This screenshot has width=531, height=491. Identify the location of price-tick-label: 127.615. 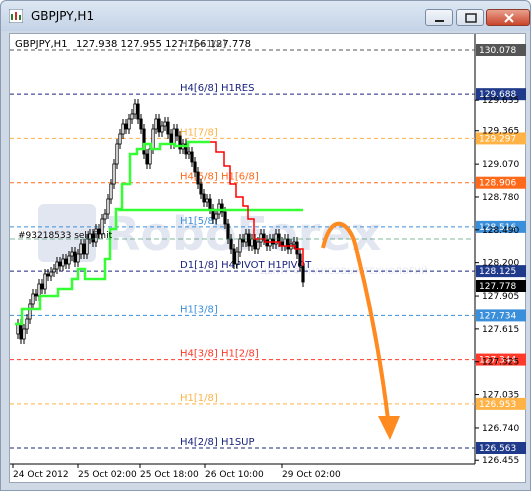
(500, 330).